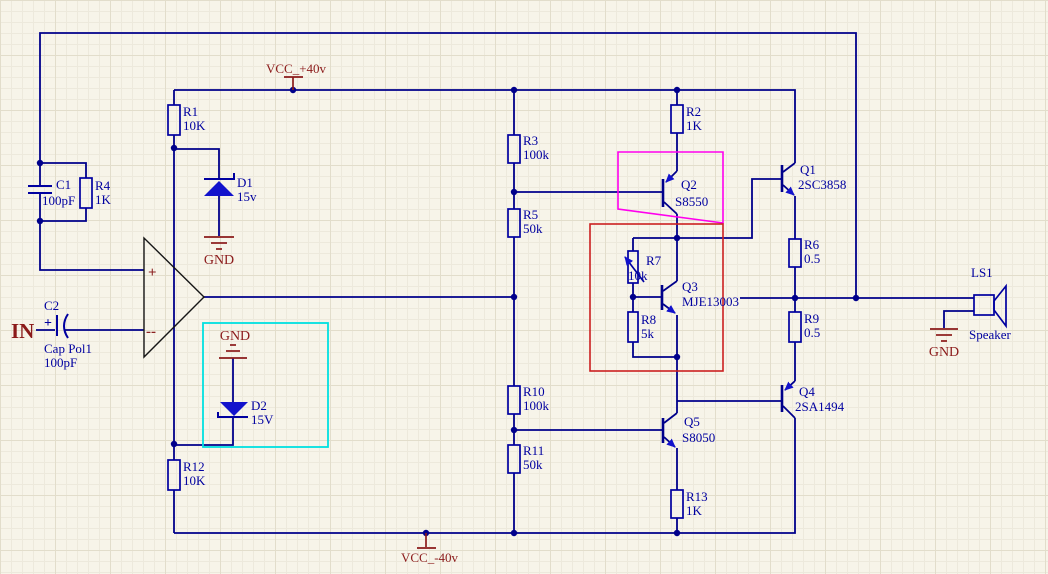  Describe the element at coordinates (1000, 306) in the screenshot. I see `speaker-cone-icon` at that location.